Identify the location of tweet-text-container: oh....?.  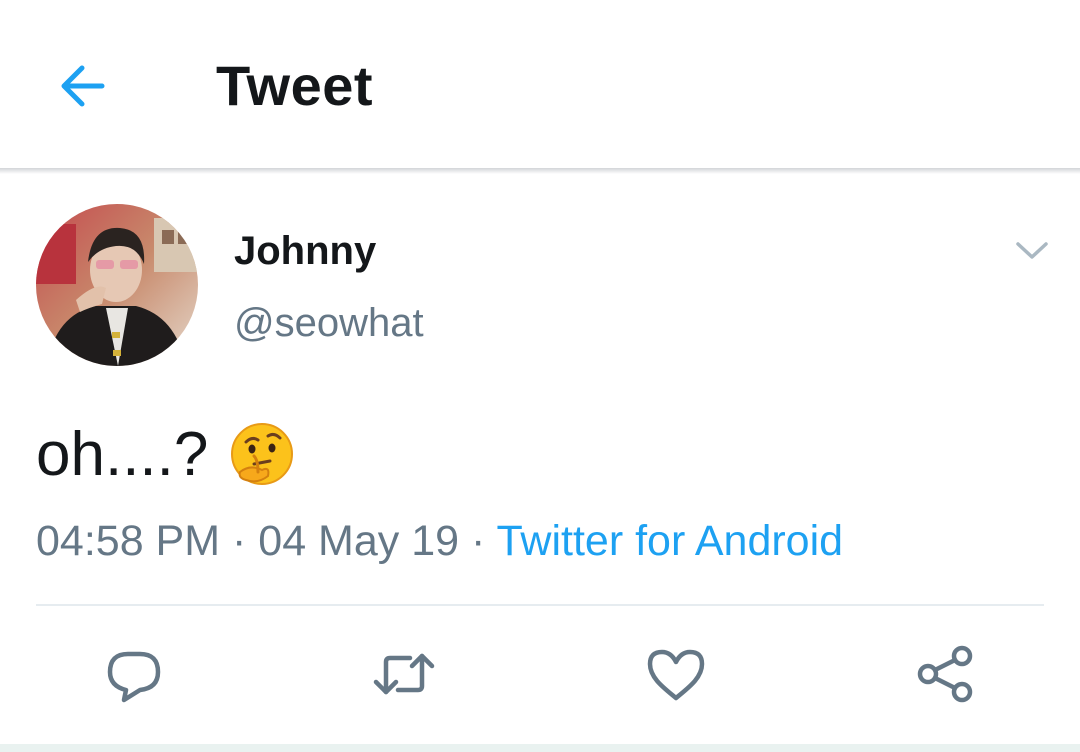
(166, 454).